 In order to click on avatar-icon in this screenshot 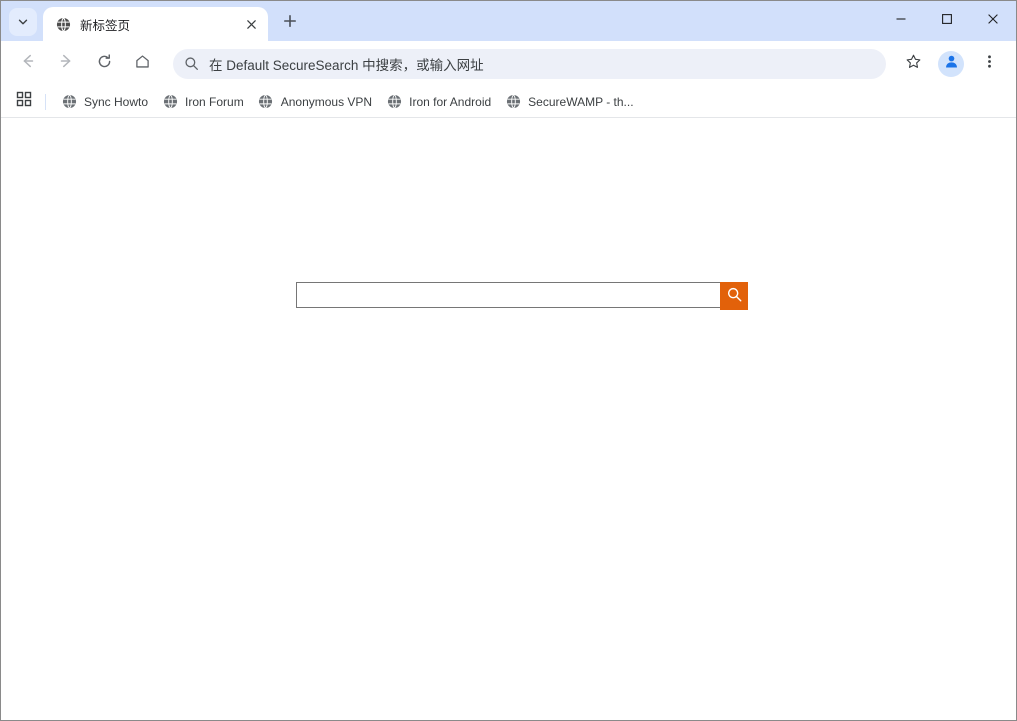, I will do `click(951, 64)`.